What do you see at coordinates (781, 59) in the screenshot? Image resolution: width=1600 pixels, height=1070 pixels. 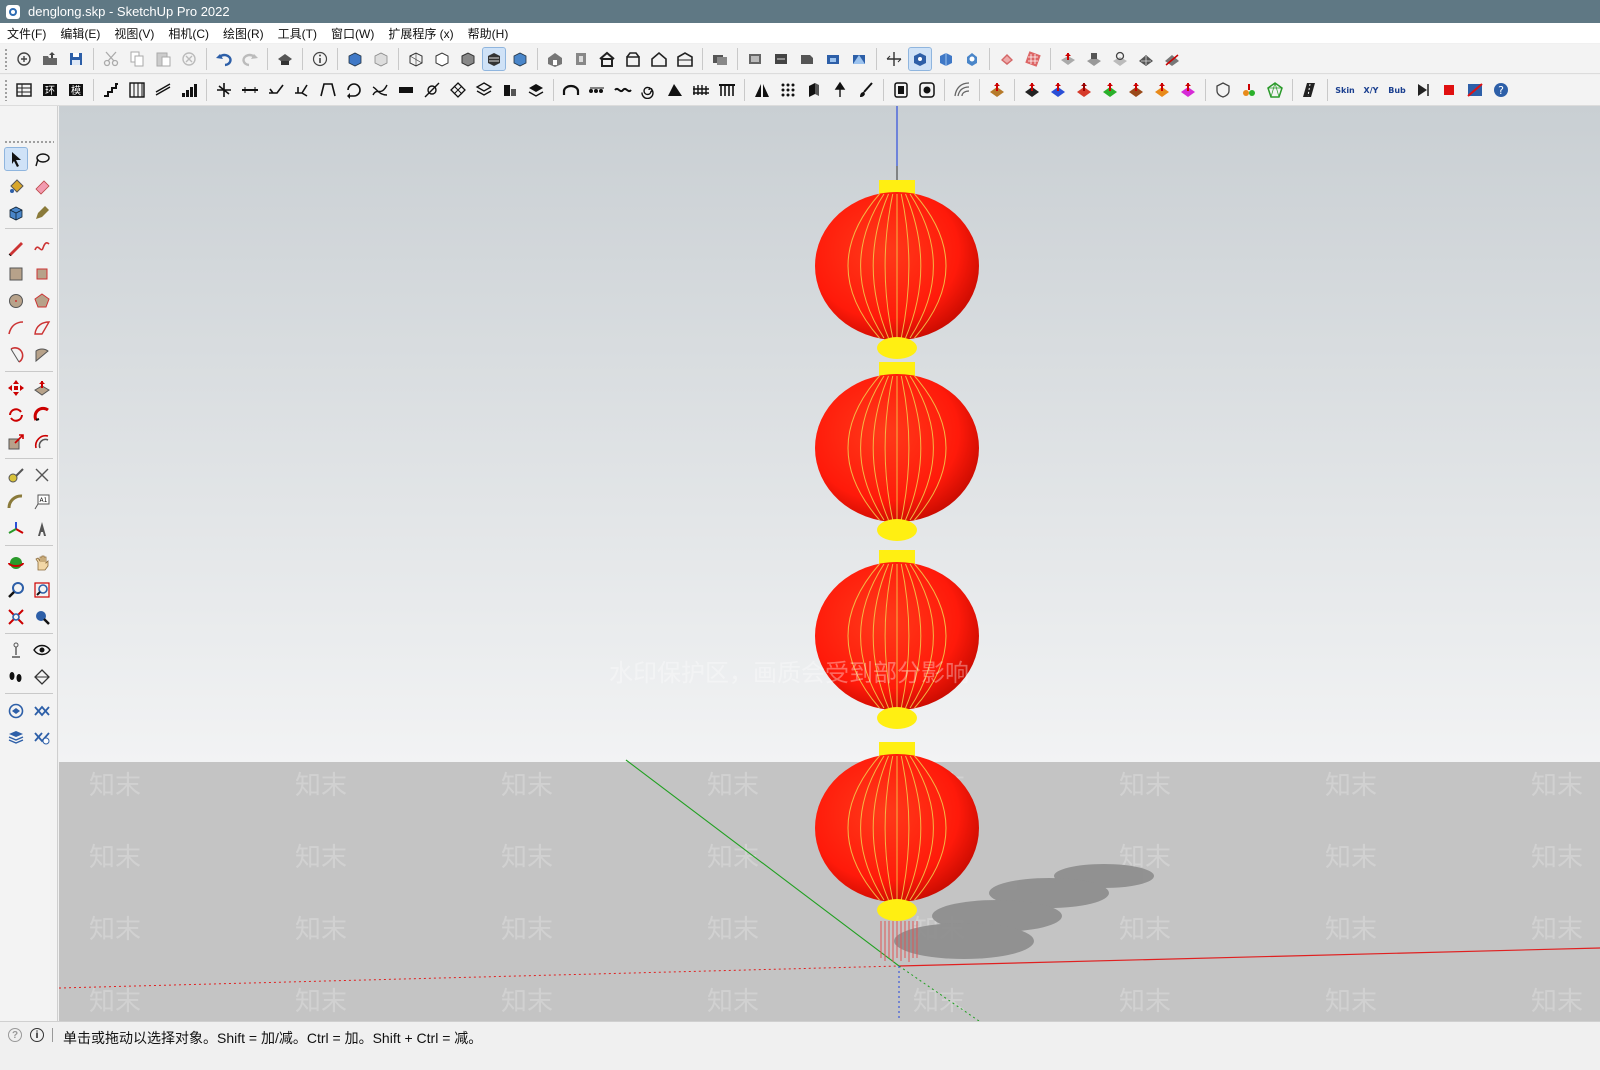 I see `section-cuts-icon` at bounding box center [781, 59].